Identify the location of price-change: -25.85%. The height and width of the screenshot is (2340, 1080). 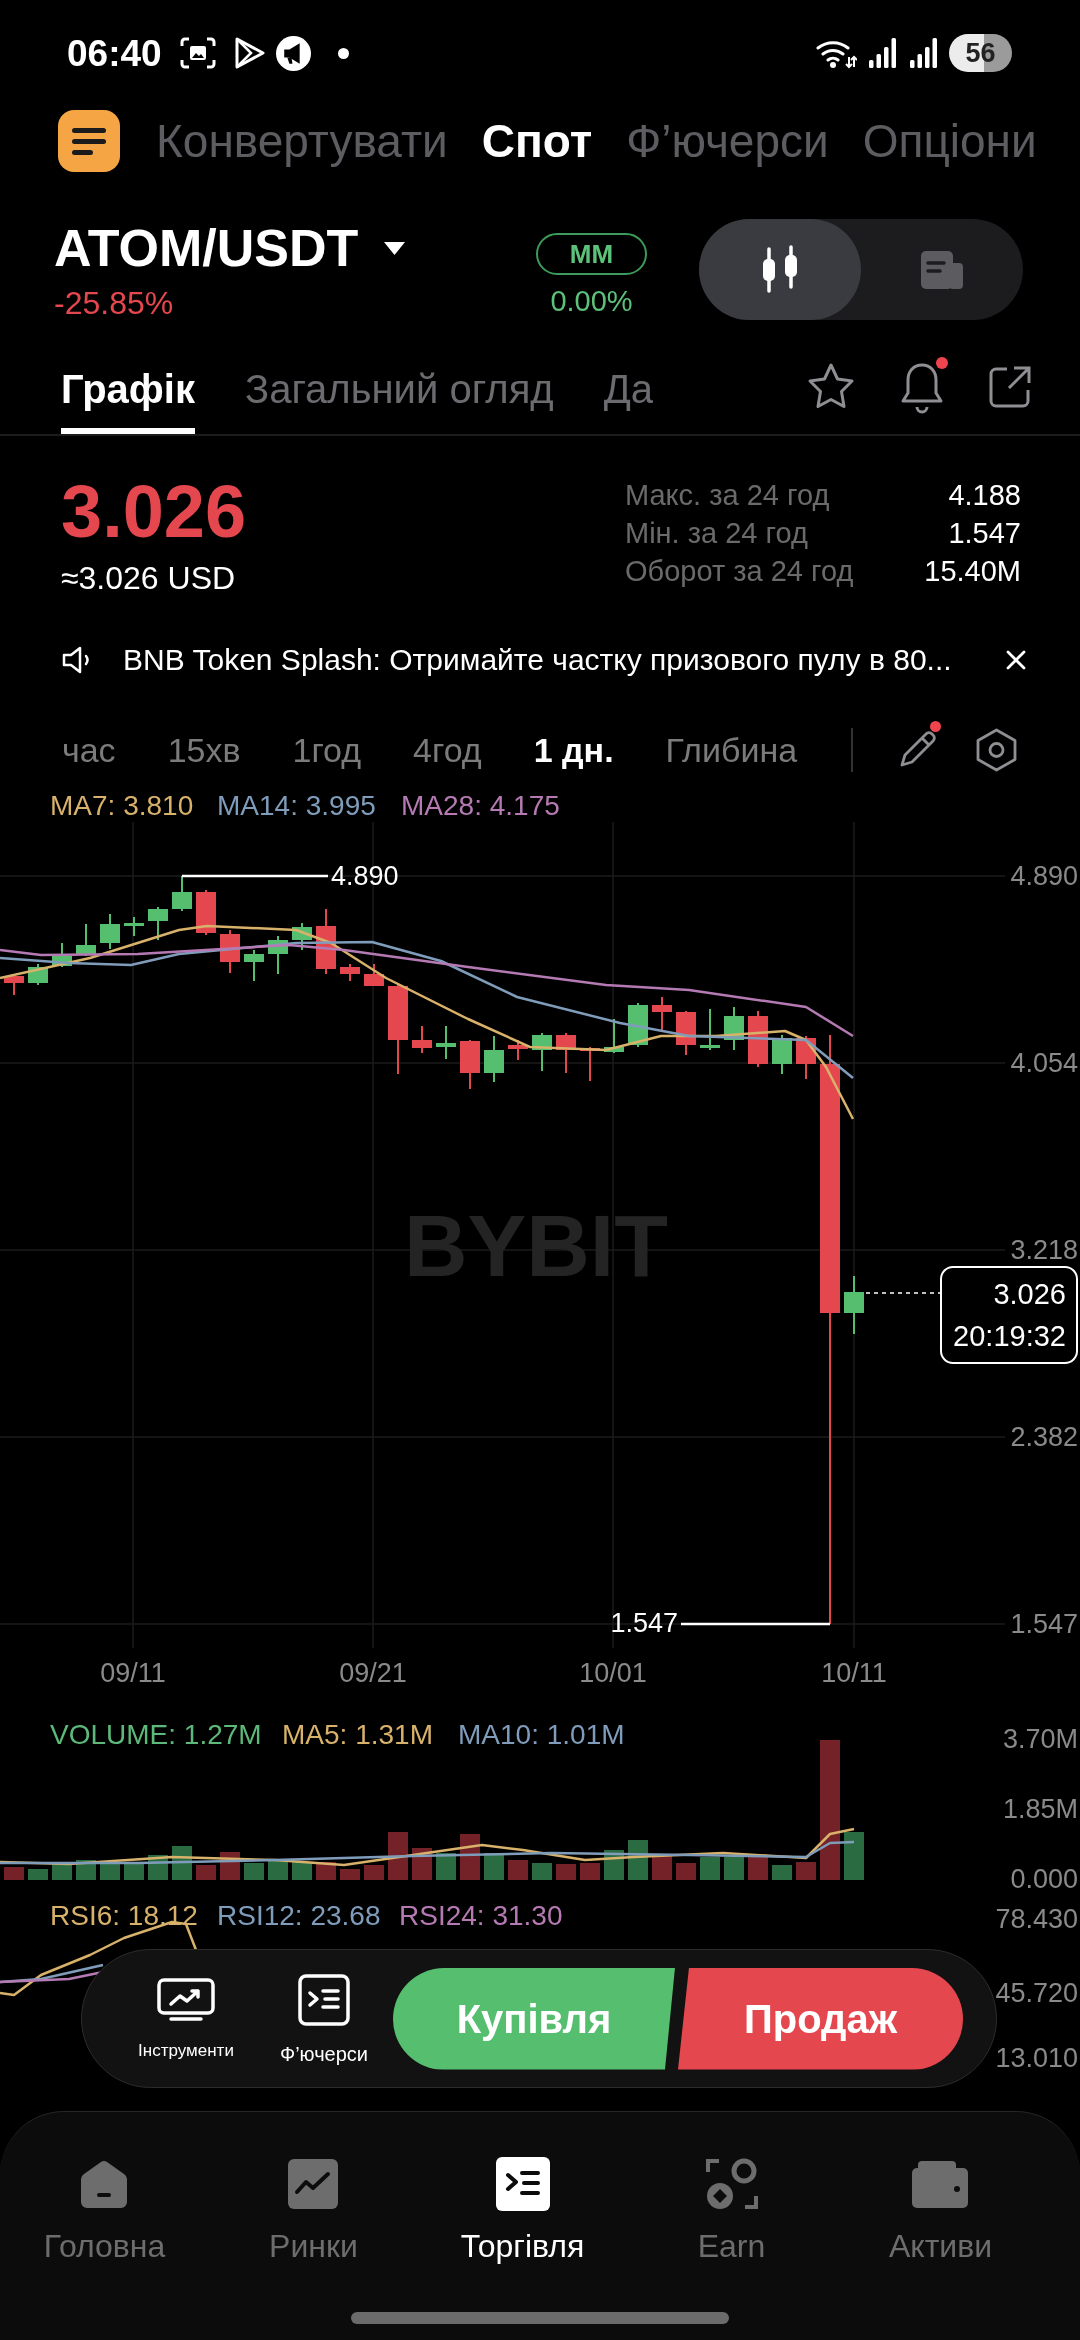
(114, 303).